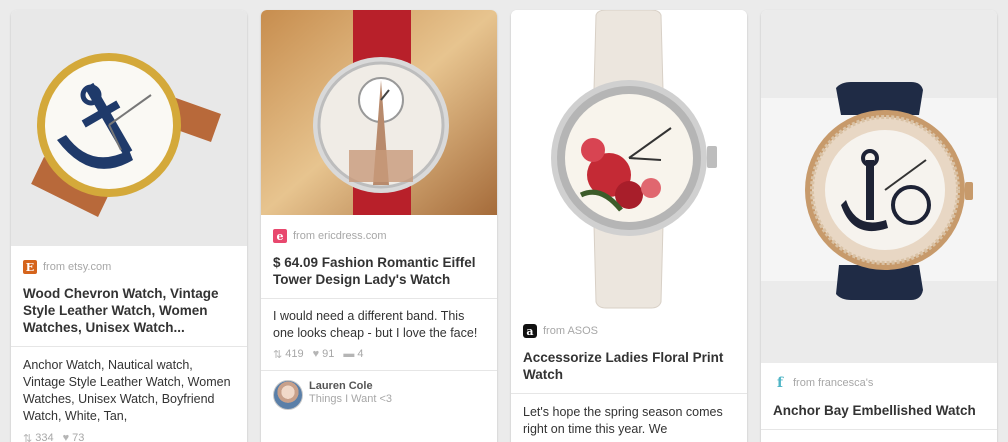 The image size is (1008, 442). What do you see at coordinates (350, 399) in the screenshot?
I see `board-name: Things I Want <3` at bounding box center [350, 399].